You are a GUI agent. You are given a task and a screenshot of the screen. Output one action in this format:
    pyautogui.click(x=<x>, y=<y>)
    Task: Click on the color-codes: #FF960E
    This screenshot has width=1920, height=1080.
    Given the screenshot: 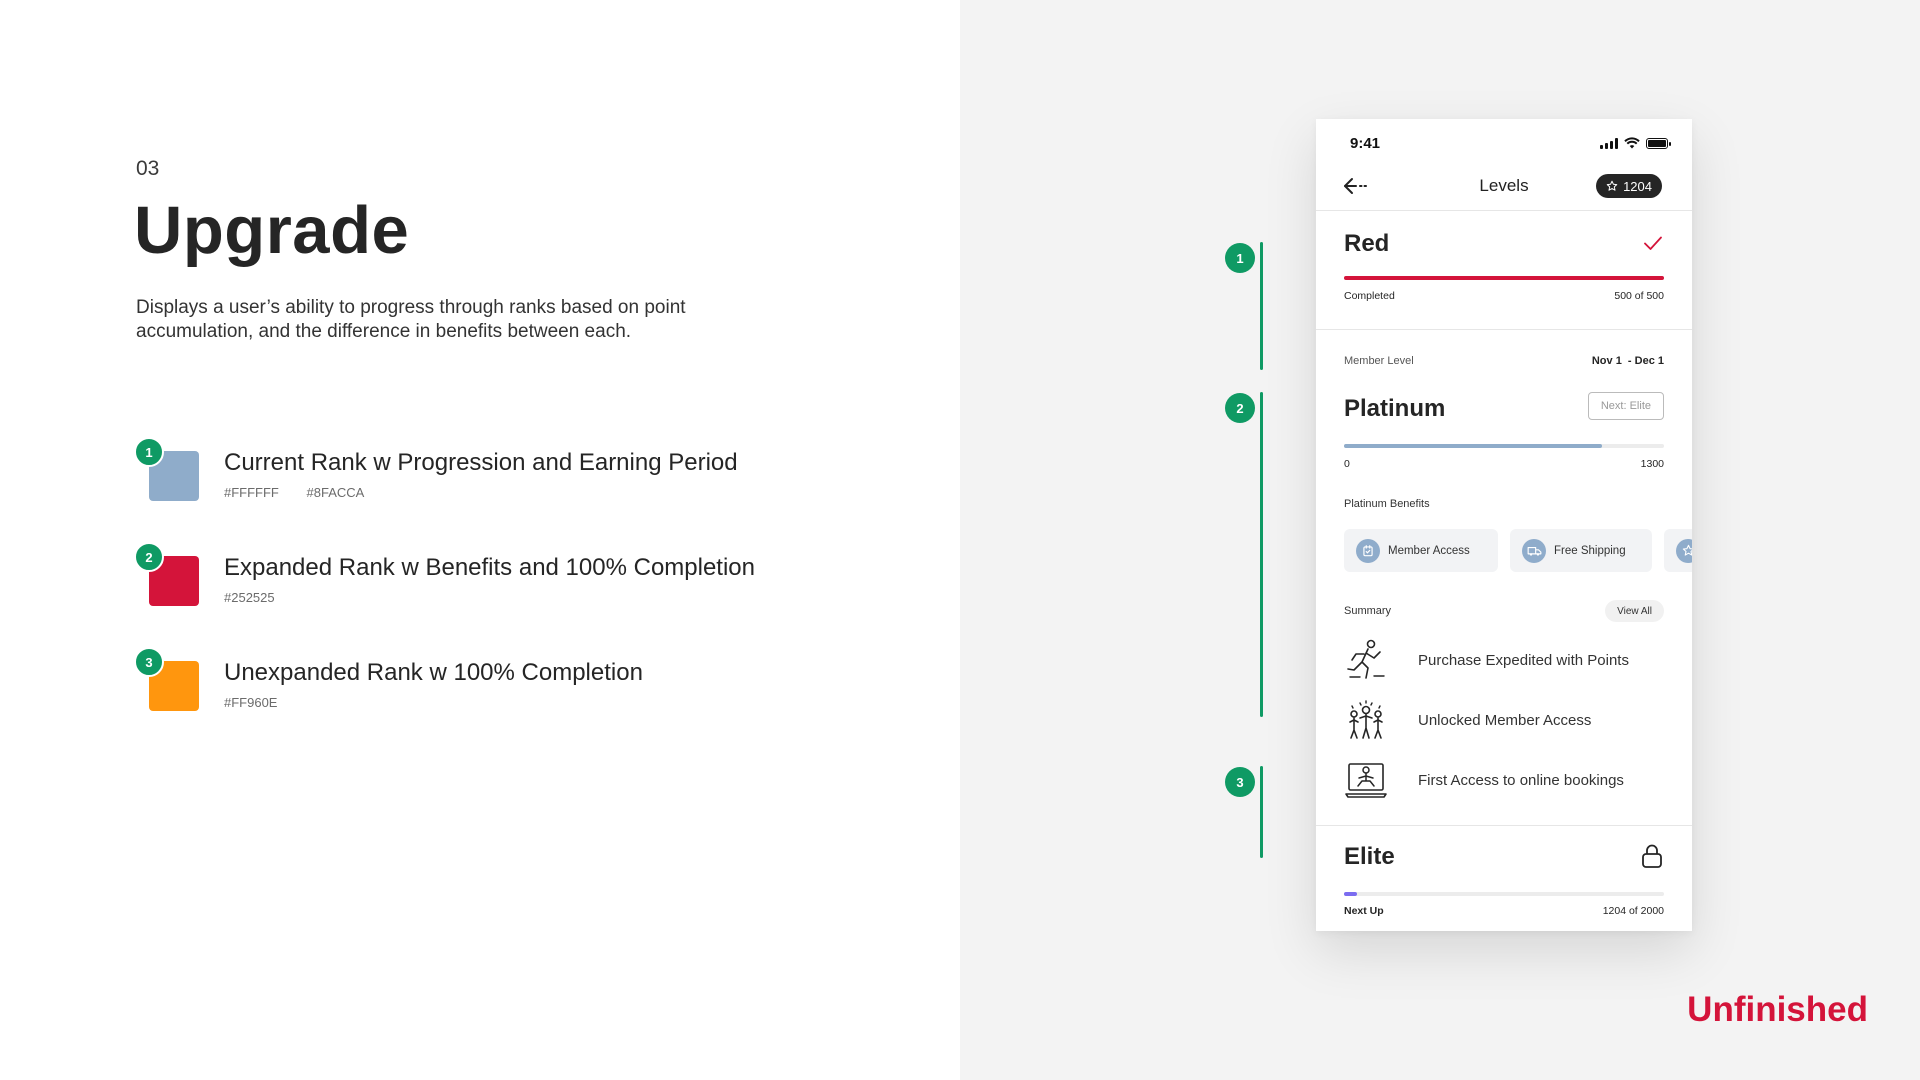 What is the action you would take?
    pyautogui.click(x=262, y=702)
    